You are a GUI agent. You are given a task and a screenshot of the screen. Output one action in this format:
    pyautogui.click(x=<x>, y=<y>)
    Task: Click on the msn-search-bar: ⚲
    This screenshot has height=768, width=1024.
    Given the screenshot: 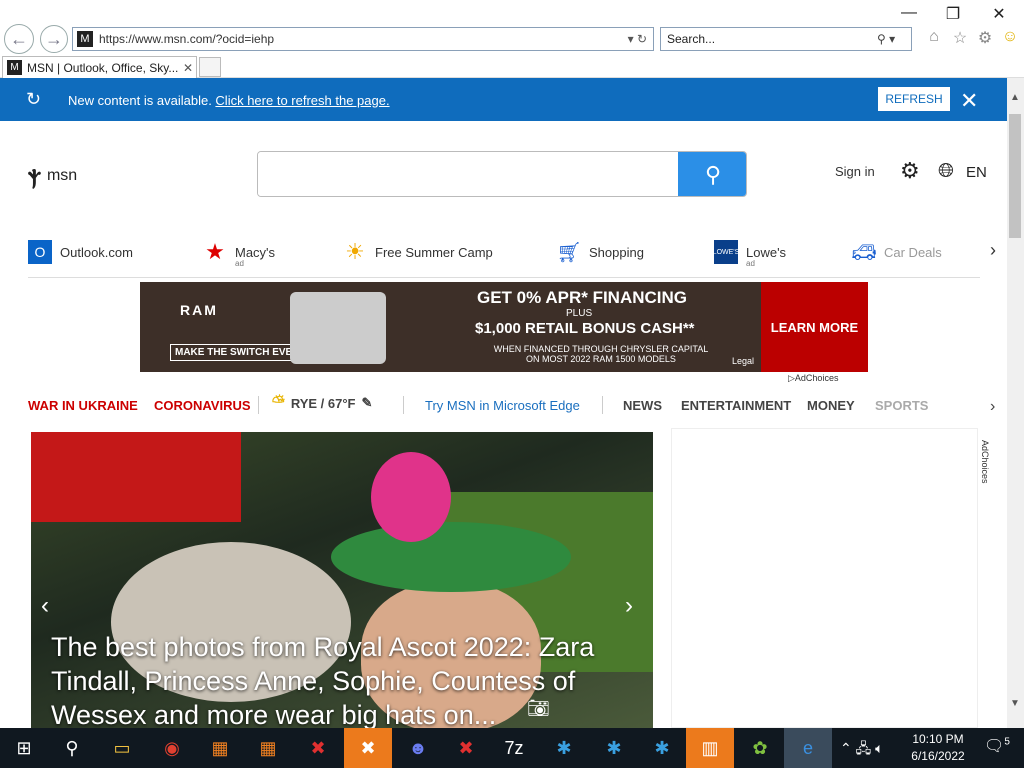 What is the action you would take?
    pyautogui.click(x=502, y=174)
    